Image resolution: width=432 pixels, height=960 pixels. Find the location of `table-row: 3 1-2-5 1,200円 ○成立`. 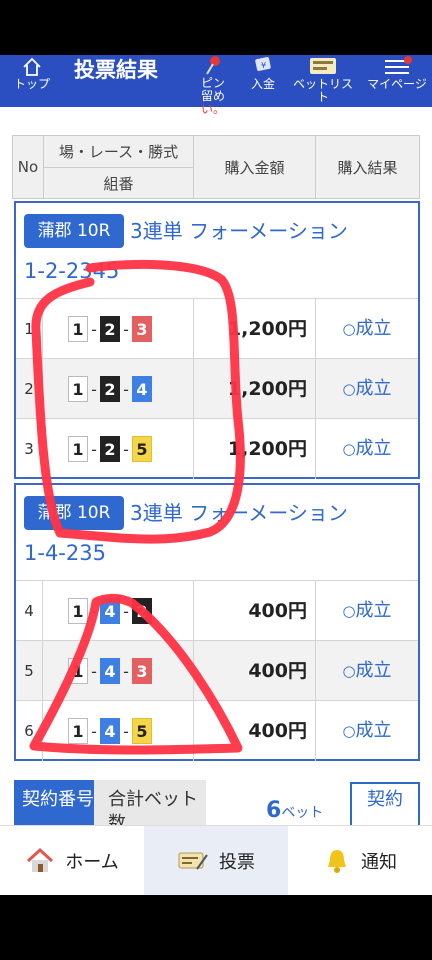

table-row: 3 1-2-5 1,200円 ○成立 is located at coordinates (217, 448).